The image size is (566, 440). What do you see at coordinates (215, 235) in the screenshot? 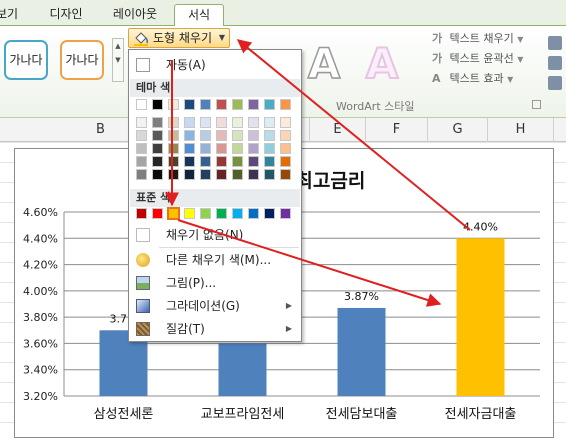
I see `menu-item-no-fill: 채우기 없음(N)` at bounding box center [215, 235].